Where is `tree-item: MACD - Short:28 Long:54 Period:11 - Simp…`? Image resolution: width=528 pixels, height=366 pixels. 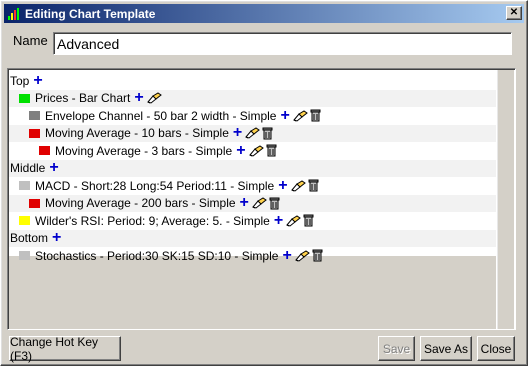 tree-item: MACD - Short:28 Long:54 Period:11 - Simp… is located at coordinates (252, 186).